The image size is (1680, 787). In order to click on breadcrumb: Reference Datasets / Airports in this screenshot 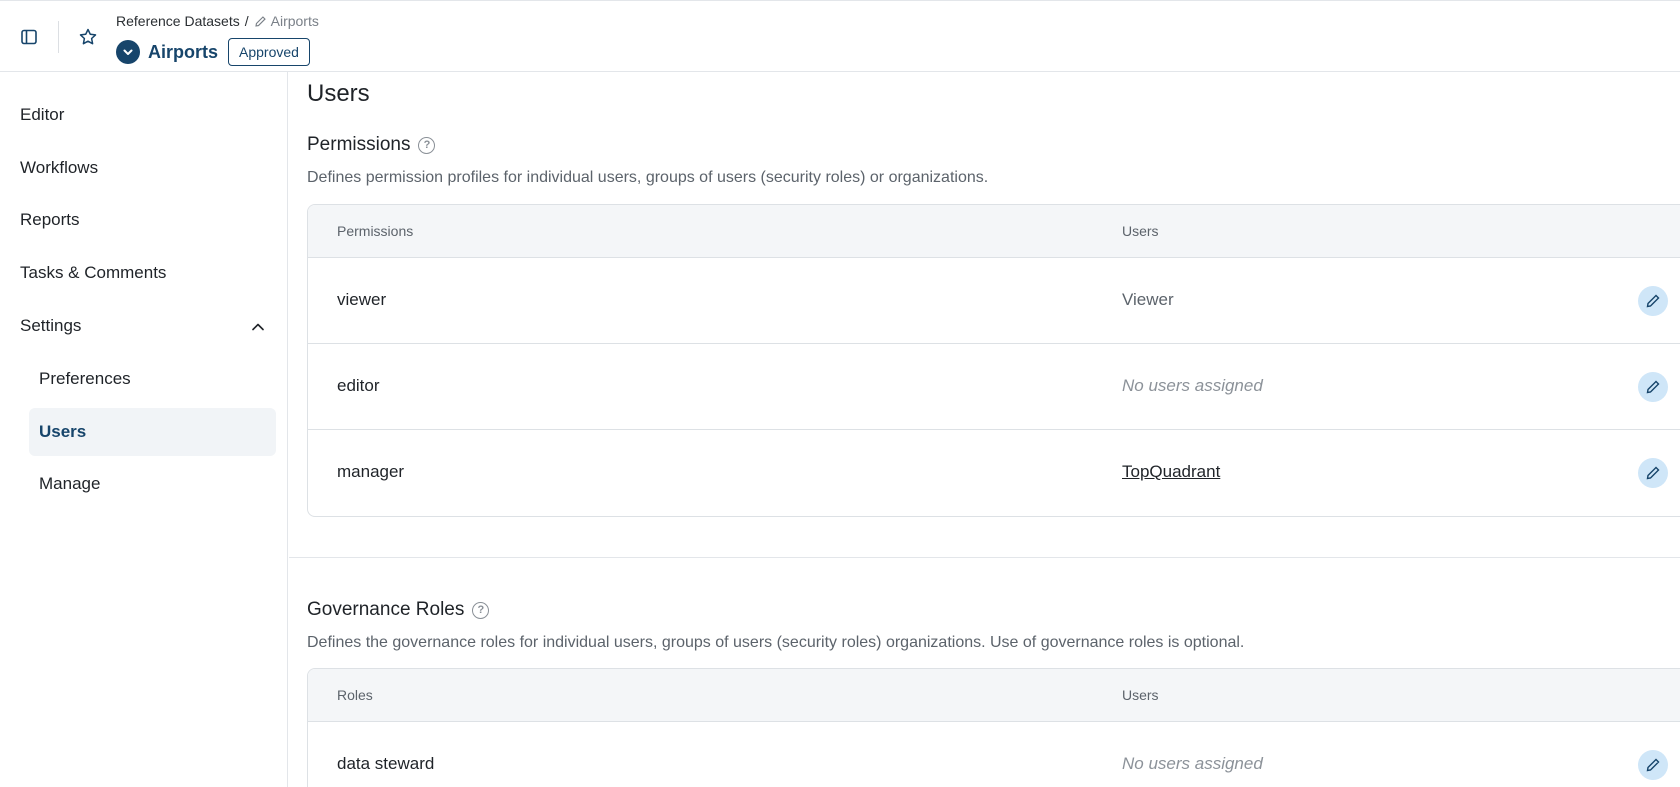, I will do `click(217, 21)`.